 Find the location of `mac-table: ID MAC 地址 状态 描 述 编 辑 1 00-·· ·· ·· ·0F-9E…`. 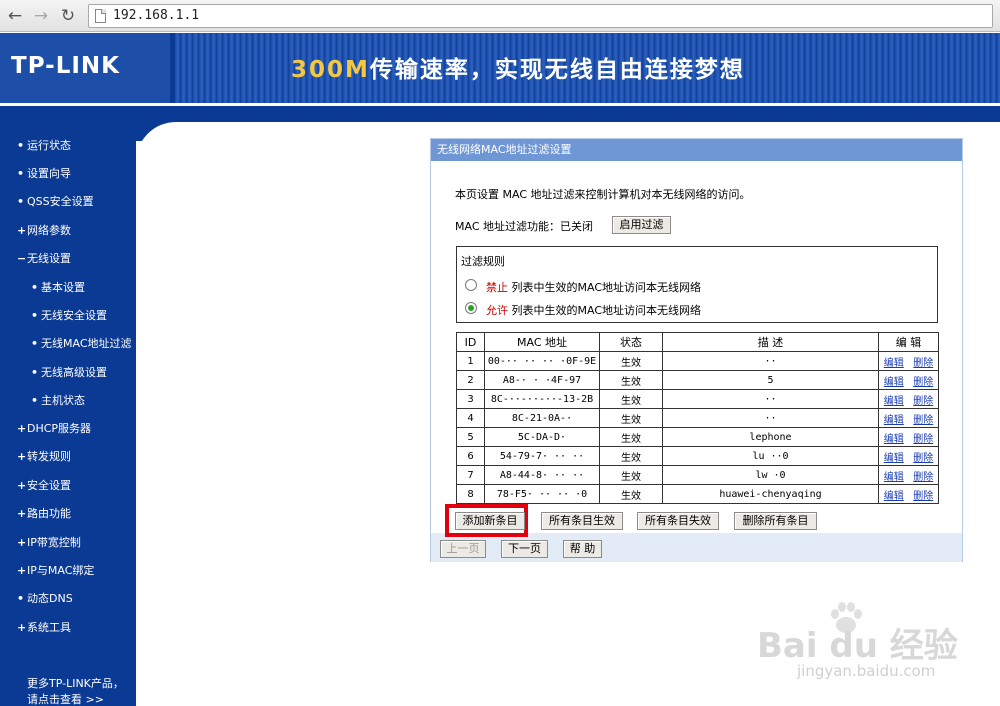

mac-table: ID MAC 地址 状态 描 述 编 辑 1 00-·· ·· ·· ·0F-9E… is located at coordinates (697, 418).